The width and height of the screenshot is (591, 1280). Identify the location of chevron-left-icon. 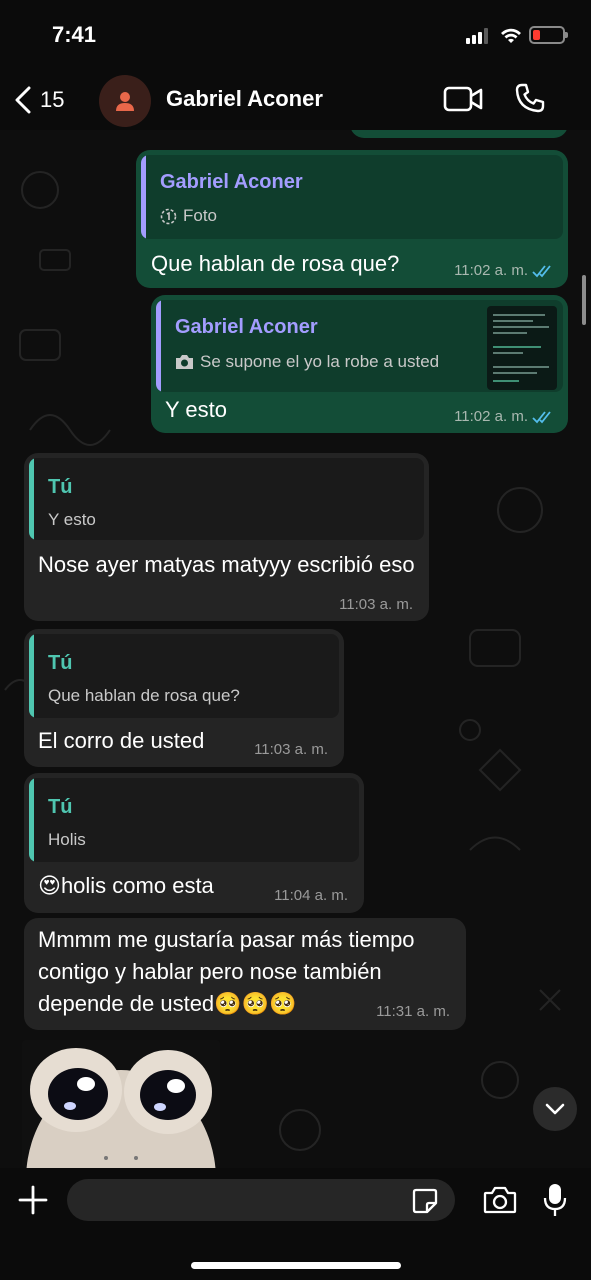
(23, 100).